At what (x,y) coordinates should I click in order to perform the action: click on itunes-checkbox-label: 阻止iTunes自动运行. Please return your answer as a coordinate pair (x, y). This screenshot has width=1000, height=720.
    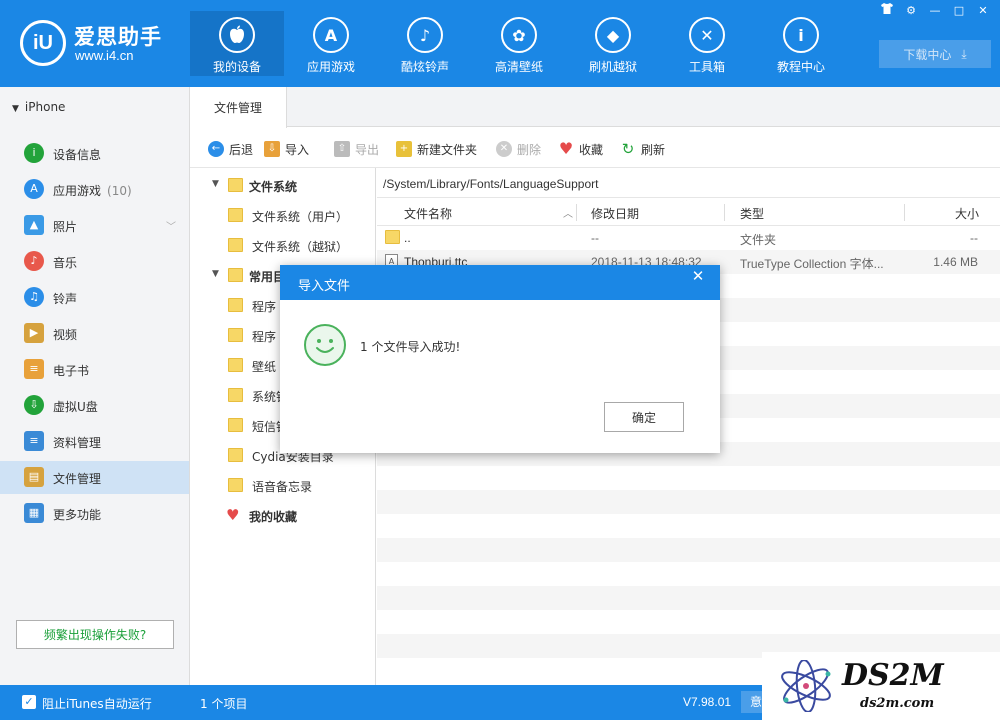
    Looking at the image, I should click on (97, 704).